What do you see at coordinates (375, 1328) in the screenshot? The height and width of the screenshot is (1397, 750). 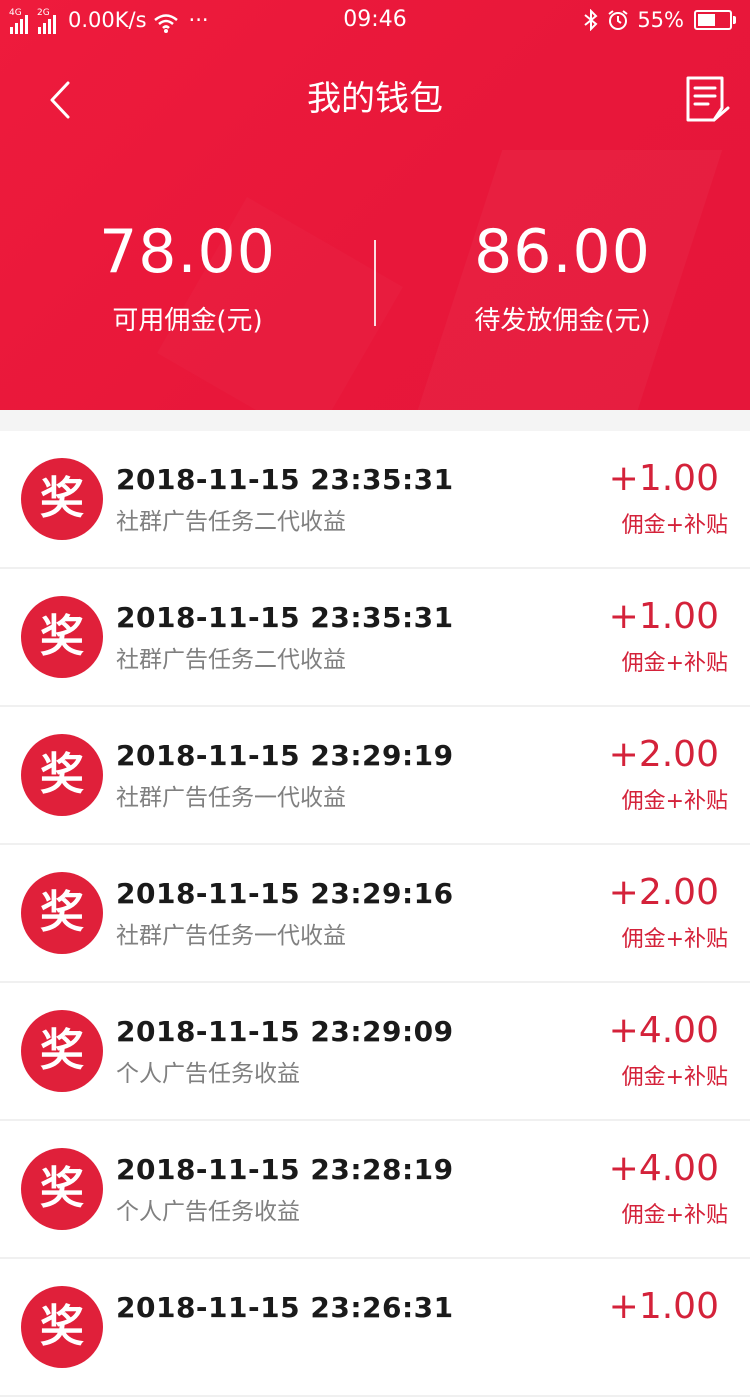 I see `list-item: 奖 2018-11-15 23:26:31 +1.00` at bounding box center [375, 1328].